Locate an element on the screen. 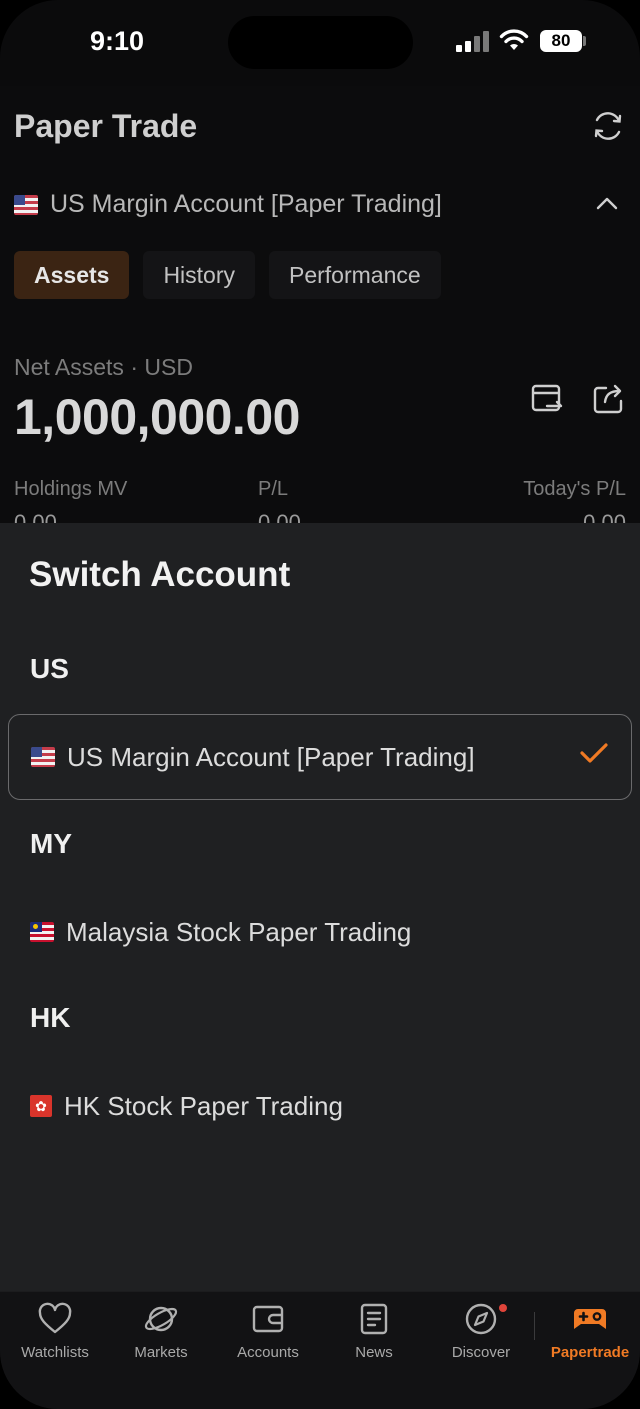 The height and width of the screenshot is (1409, 640). holdings-mv-label: Holdings MV is located at coordinates (71, 489).